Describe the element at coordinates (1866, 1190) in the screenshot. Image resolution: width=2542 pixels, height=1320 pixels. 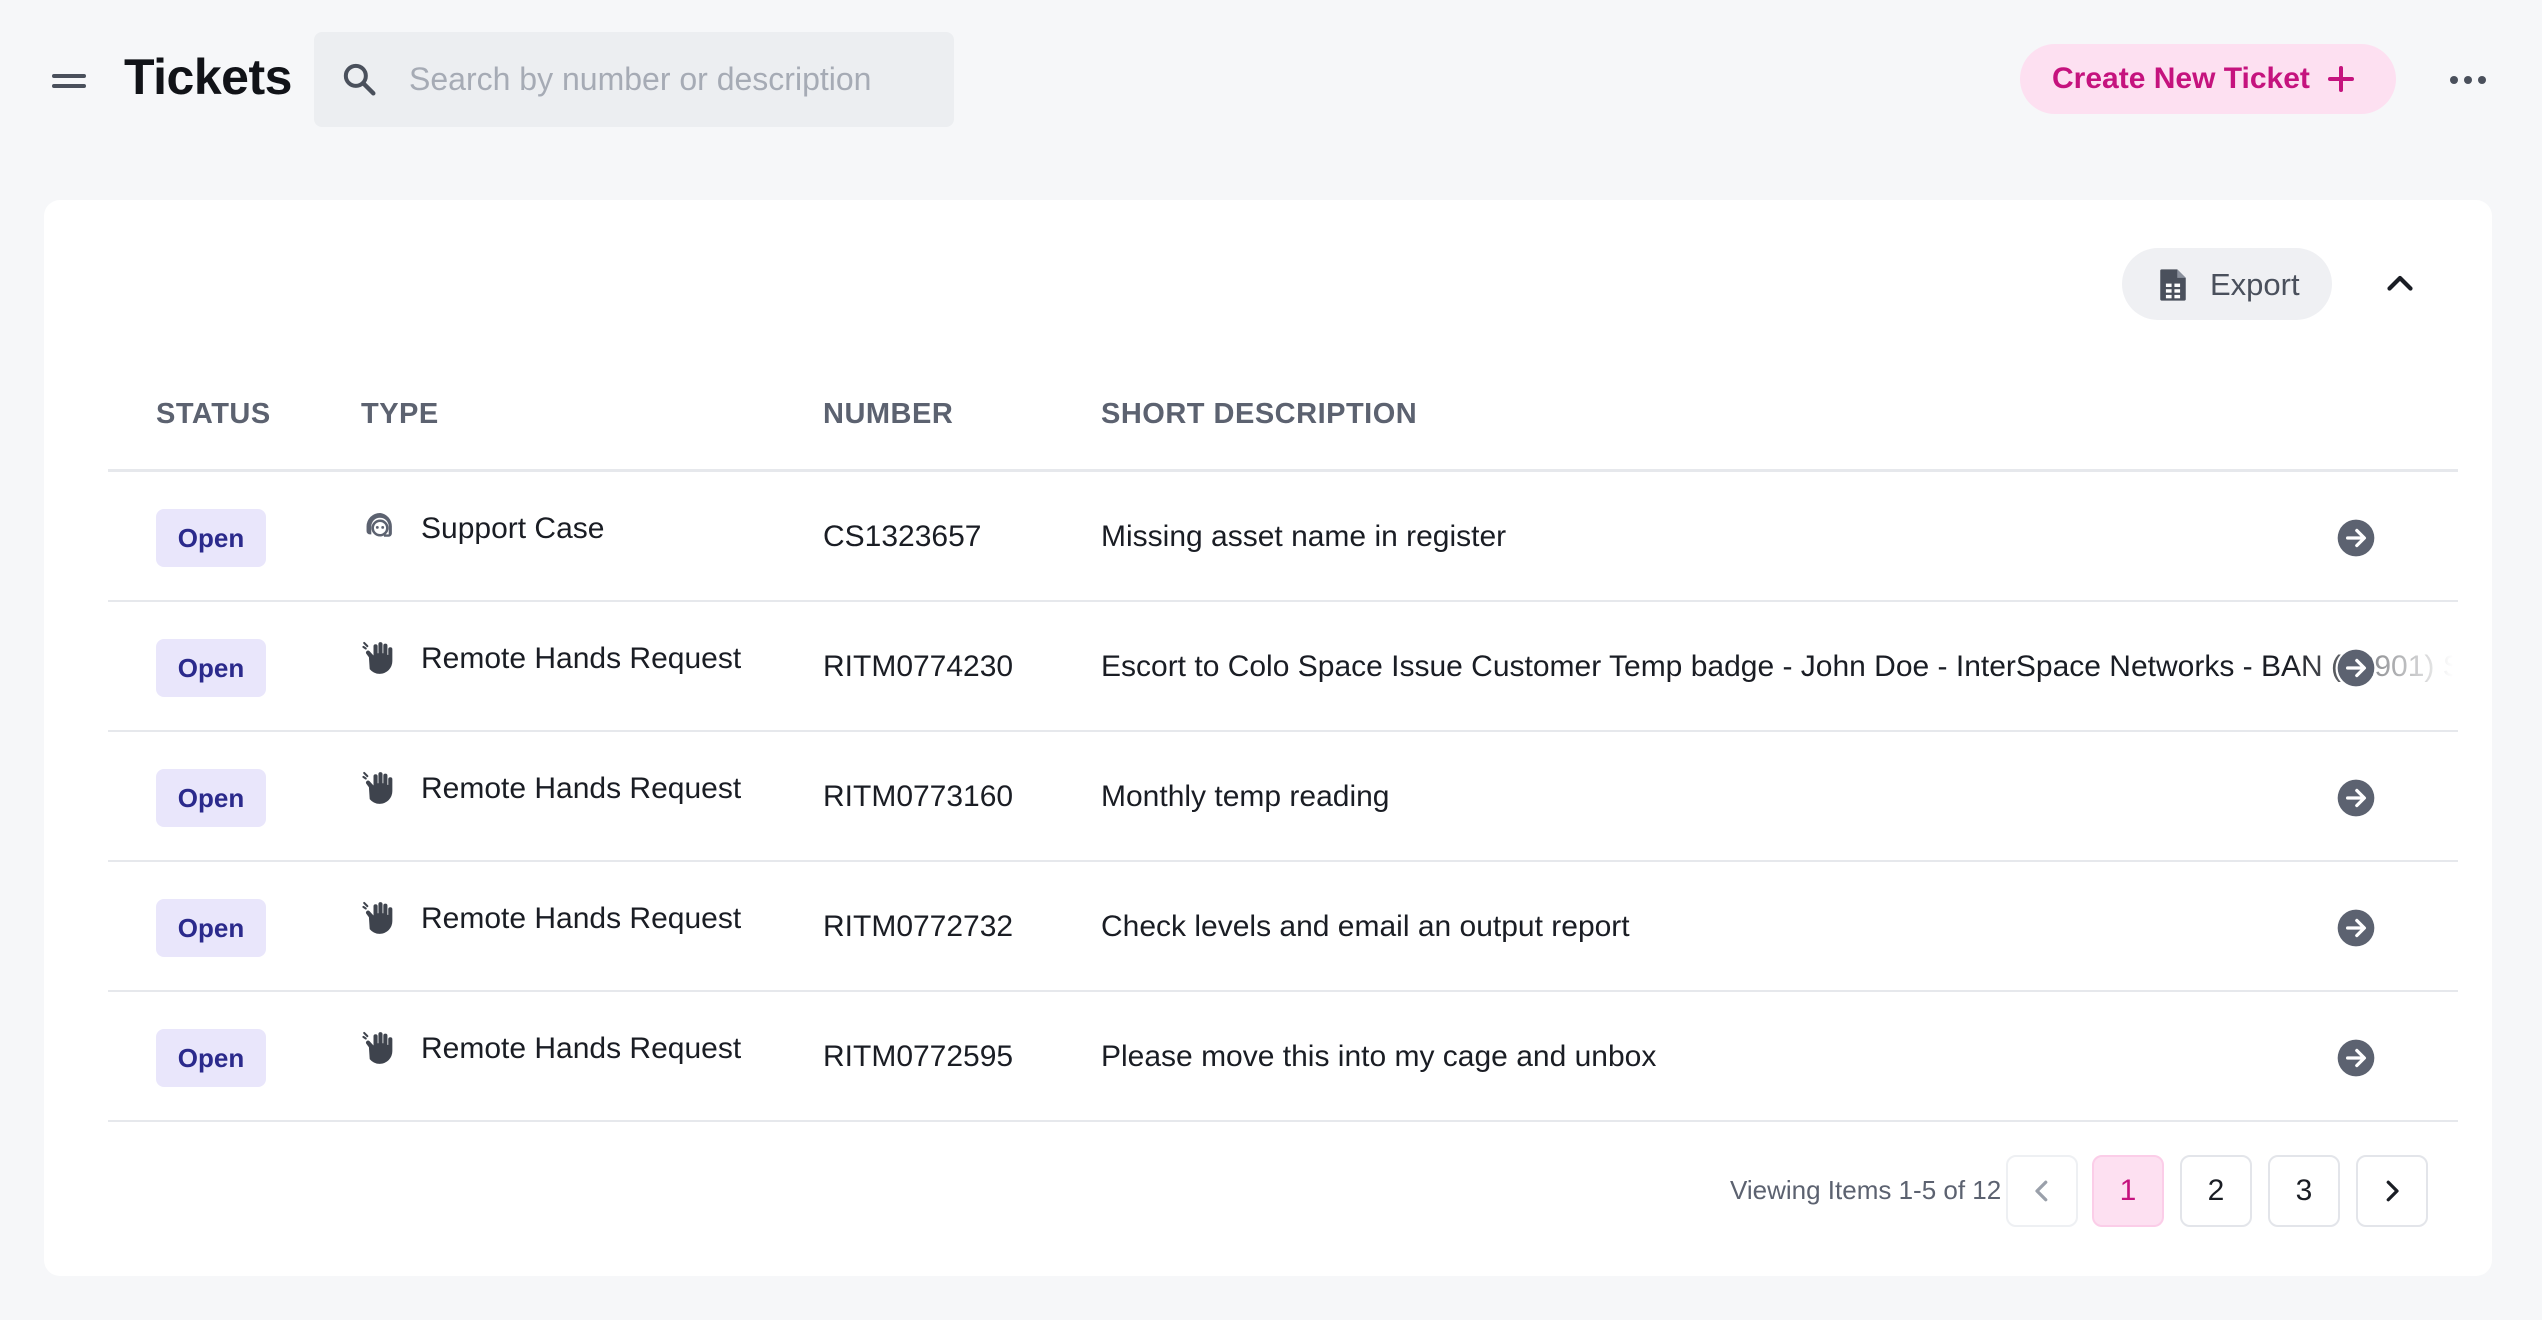
I see `pagination-info: Viewing Items 1-5 of 12` at that location.